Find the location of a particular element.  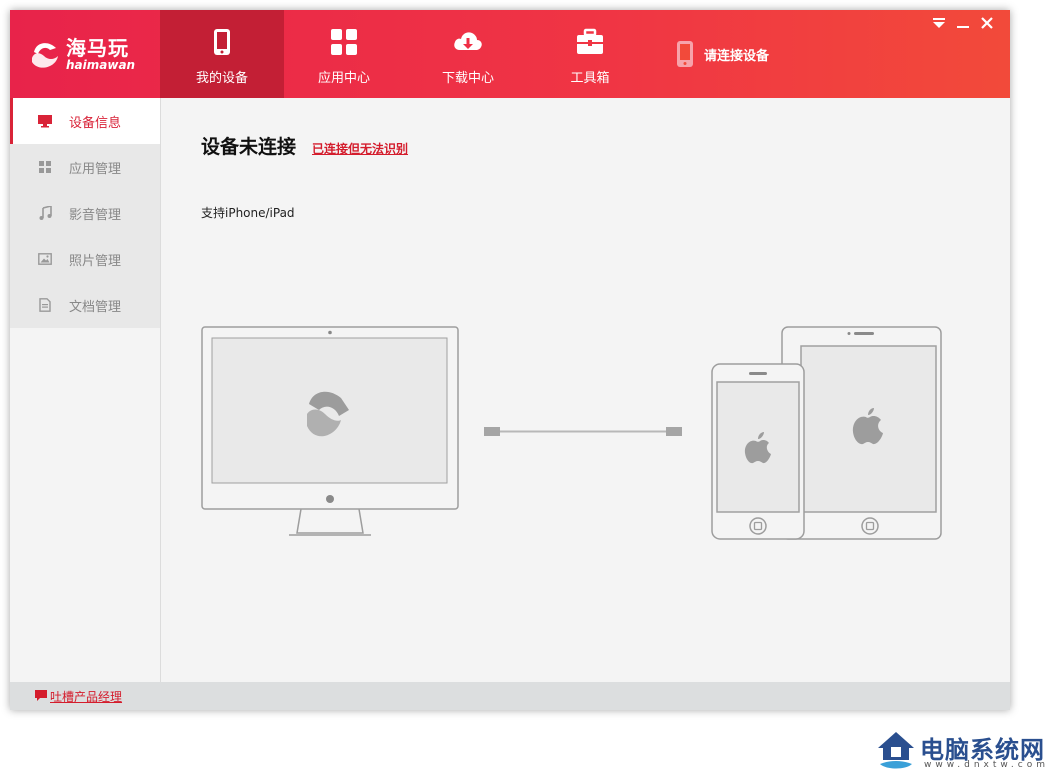

menu-icon is located at coordinates (939, 23).